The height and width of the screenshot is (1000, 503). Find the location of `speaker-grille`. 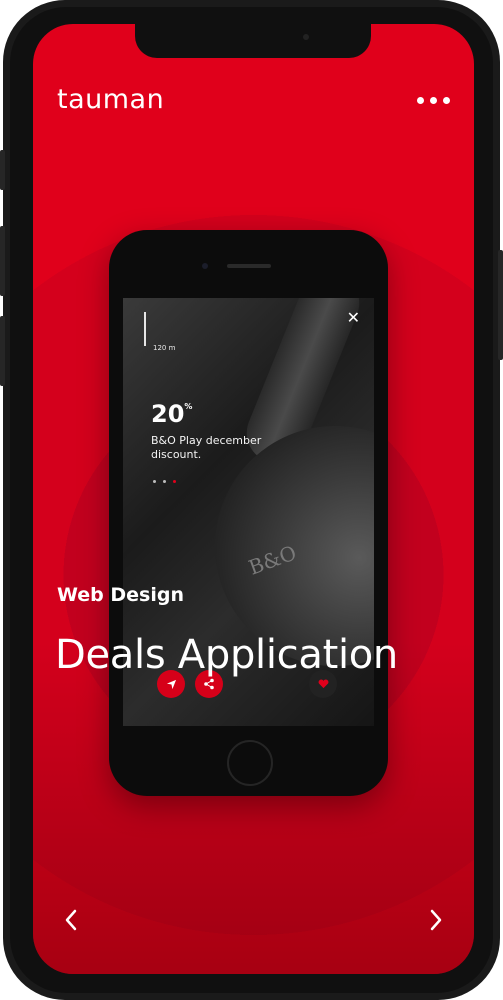

speaker-grille is located at coordinates (249, 266).